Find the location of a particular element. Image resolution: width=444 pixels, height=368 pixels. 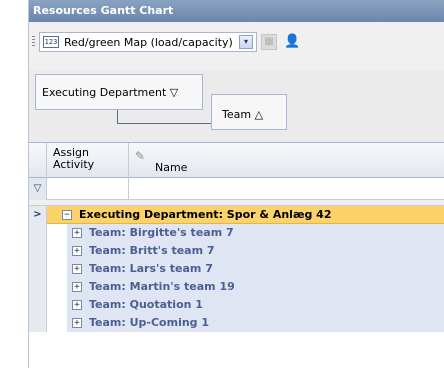

filter-divider is located at coordinates (128, 189).